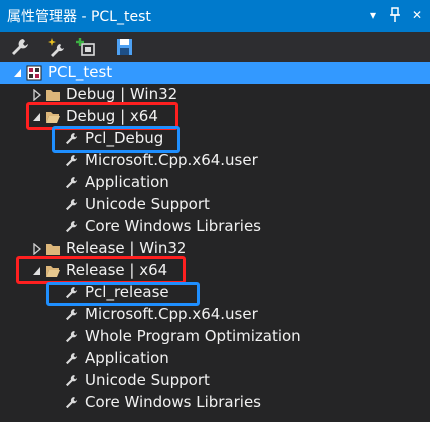 The image size is (430, 422). Describe the element at coordinates (215, 139) in the screenshot. I see `tree-item-pcl-debug: Pcl_Debug` at that location.